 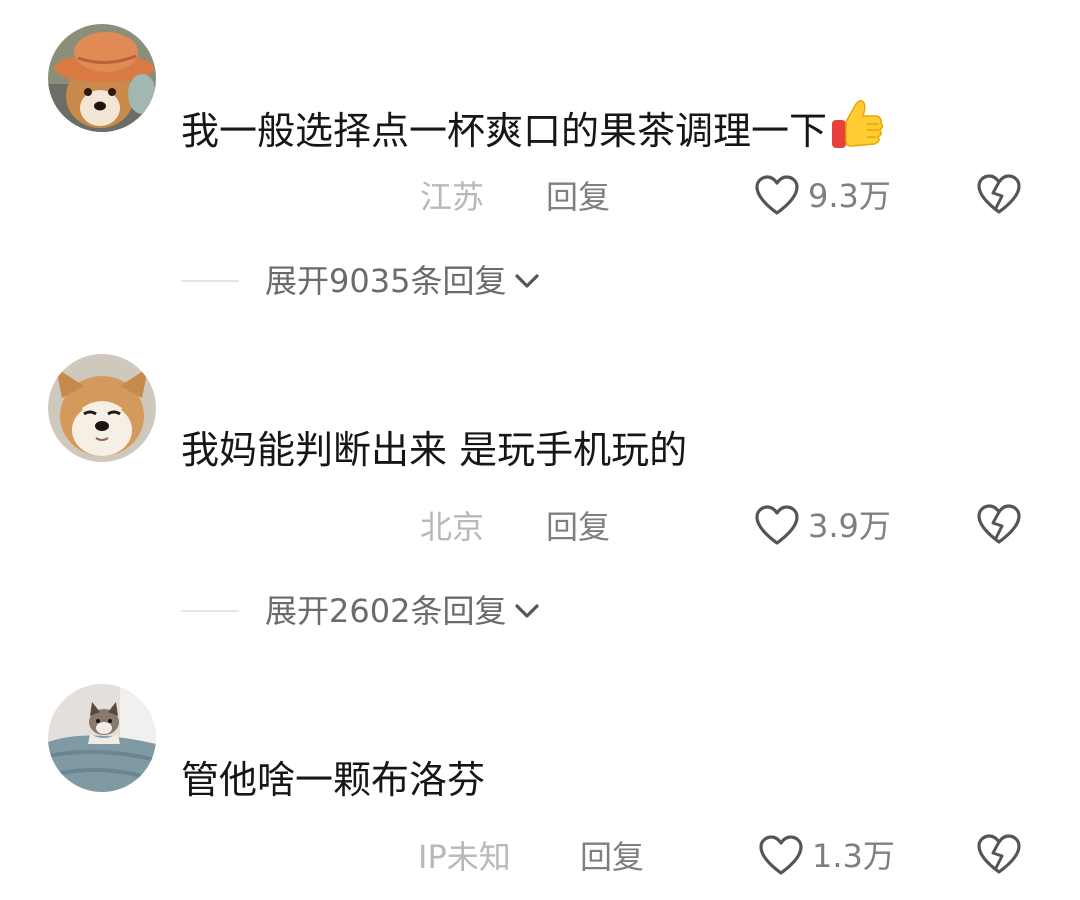 I want to click on dog-hat-avatar-image, so click(x=102, y=78).